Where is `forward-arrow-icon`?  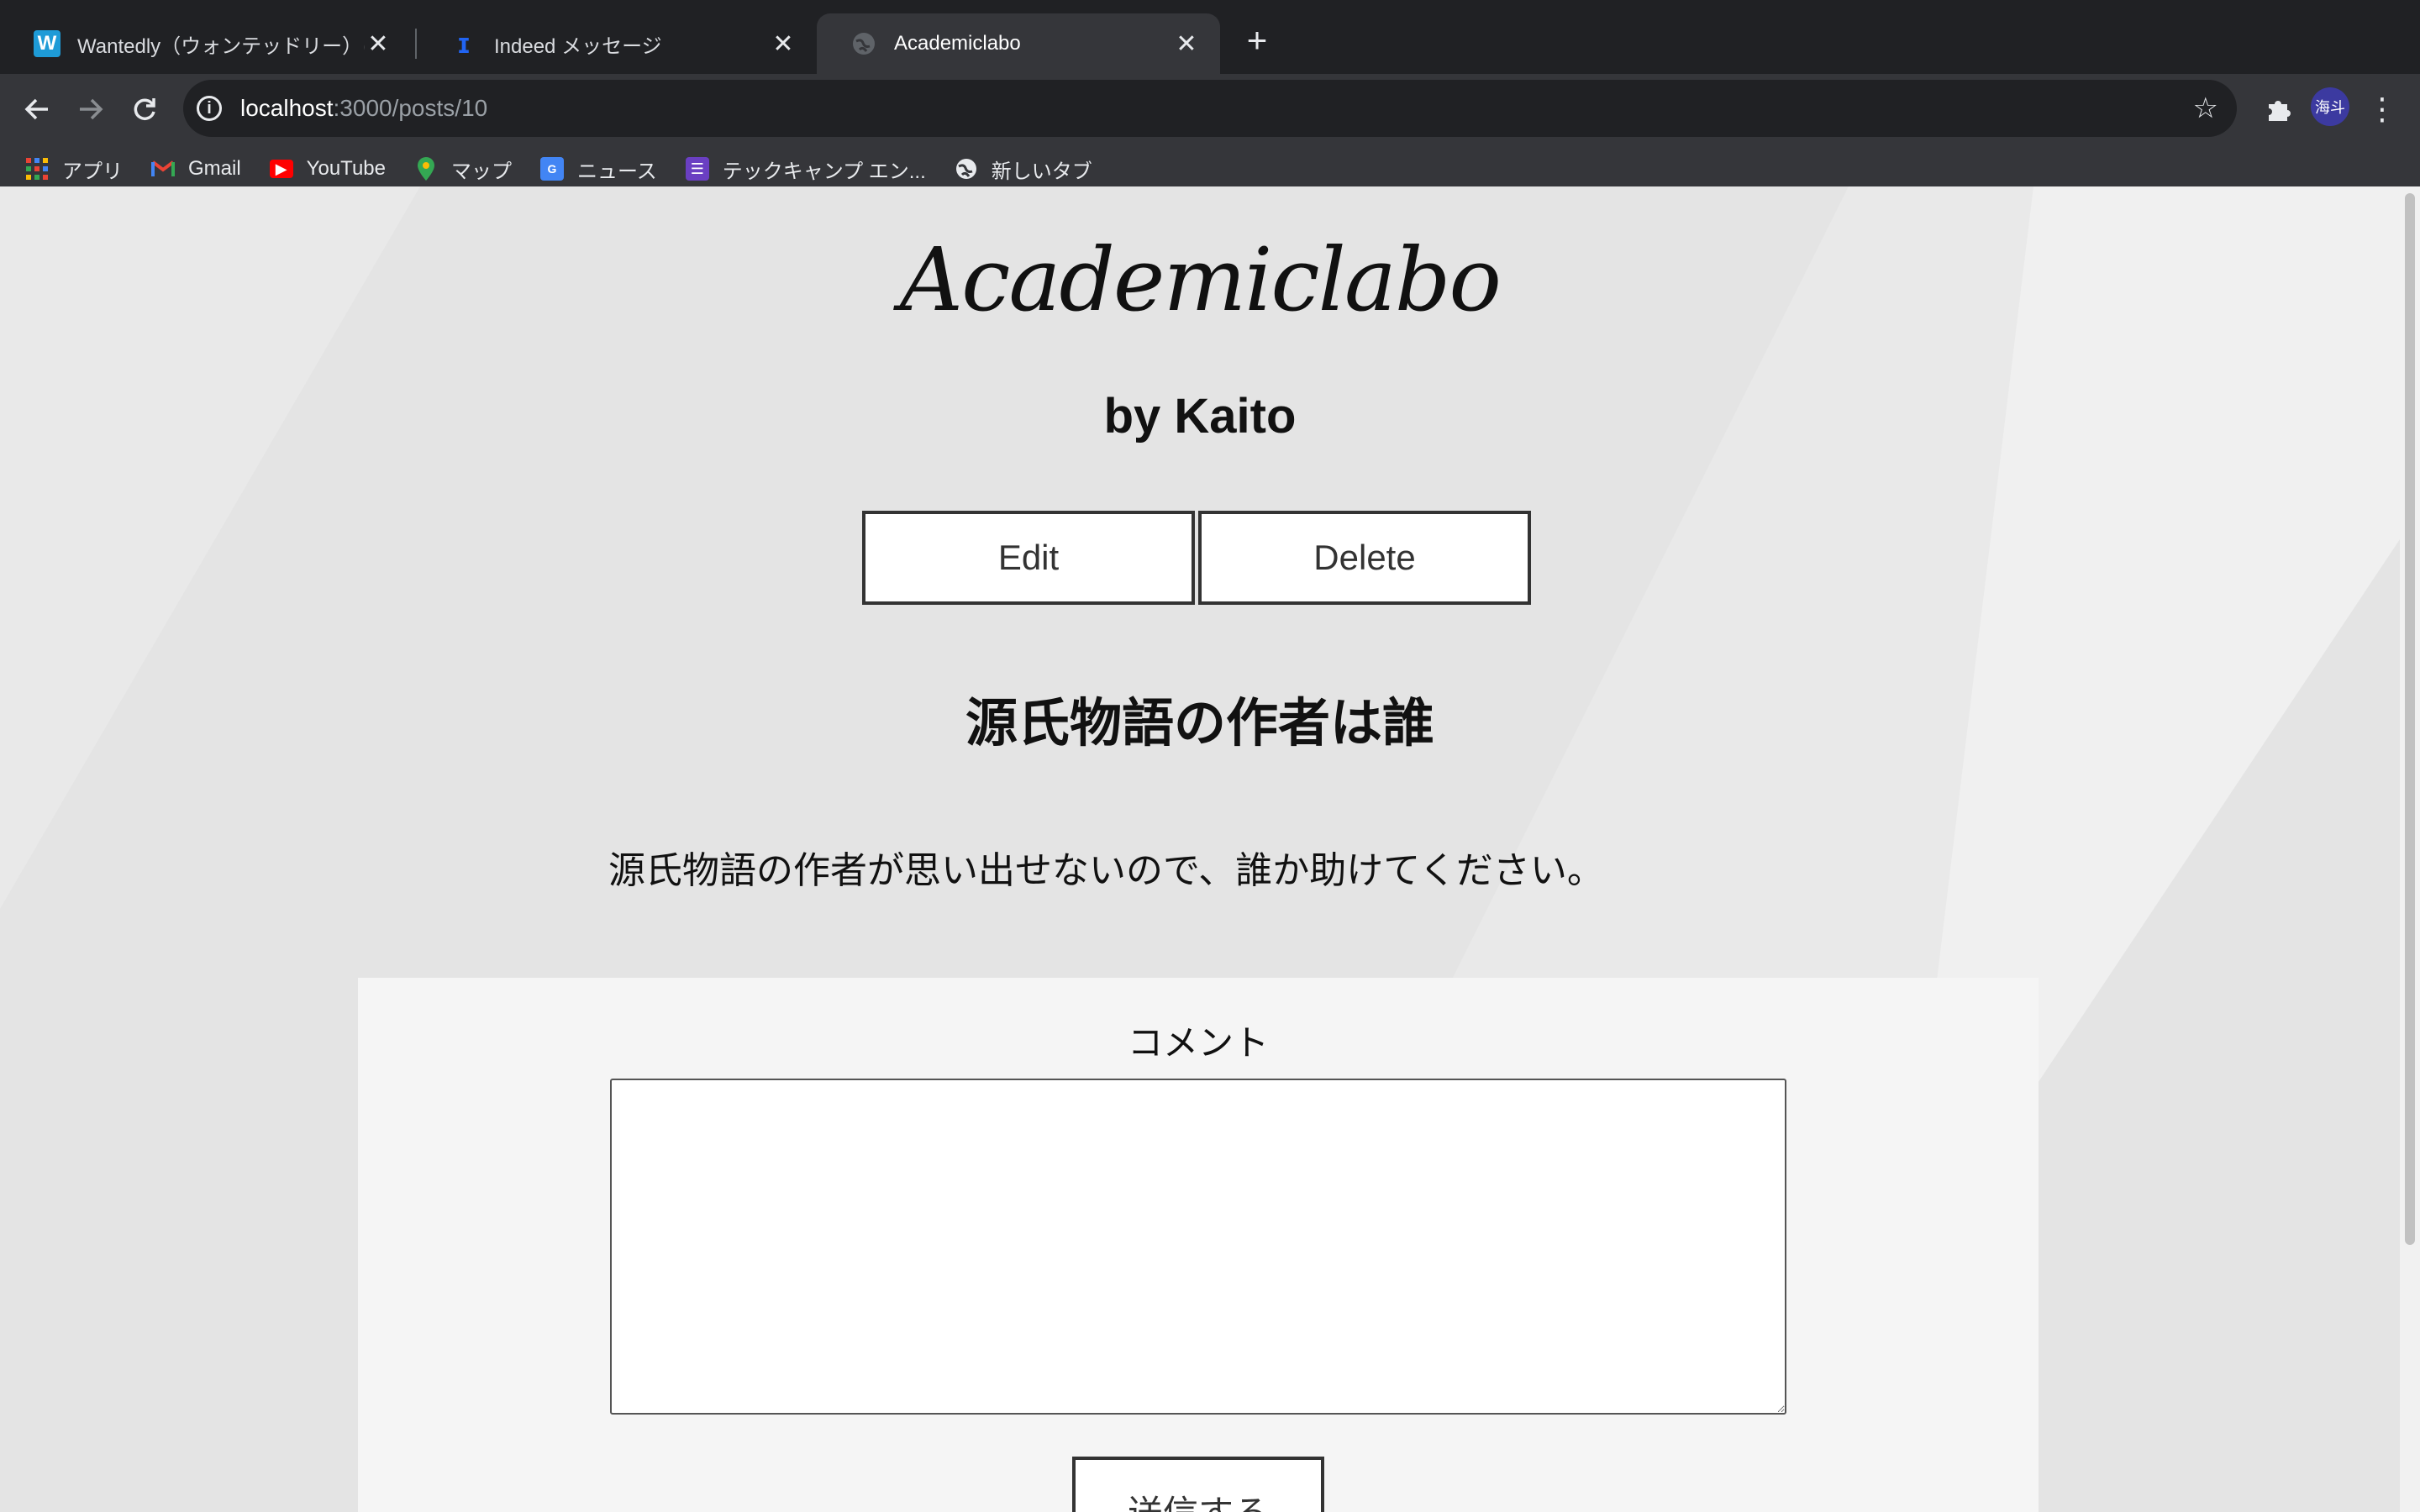 forward-arrow-icon is located at coordinates (92, 109).